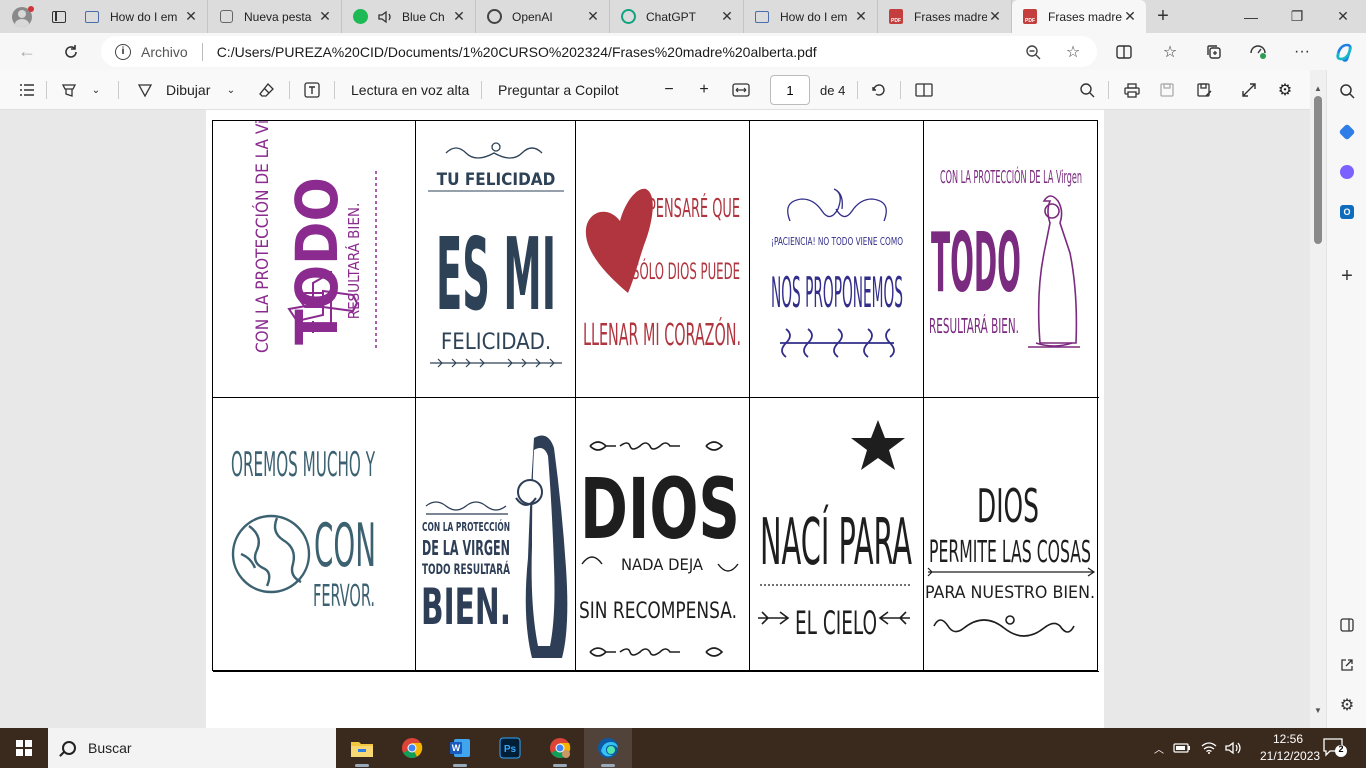 The width and height of the screenshot is (1366, 768). I want to click on sidebar-outlook-icon: O, so click(1347, 212).